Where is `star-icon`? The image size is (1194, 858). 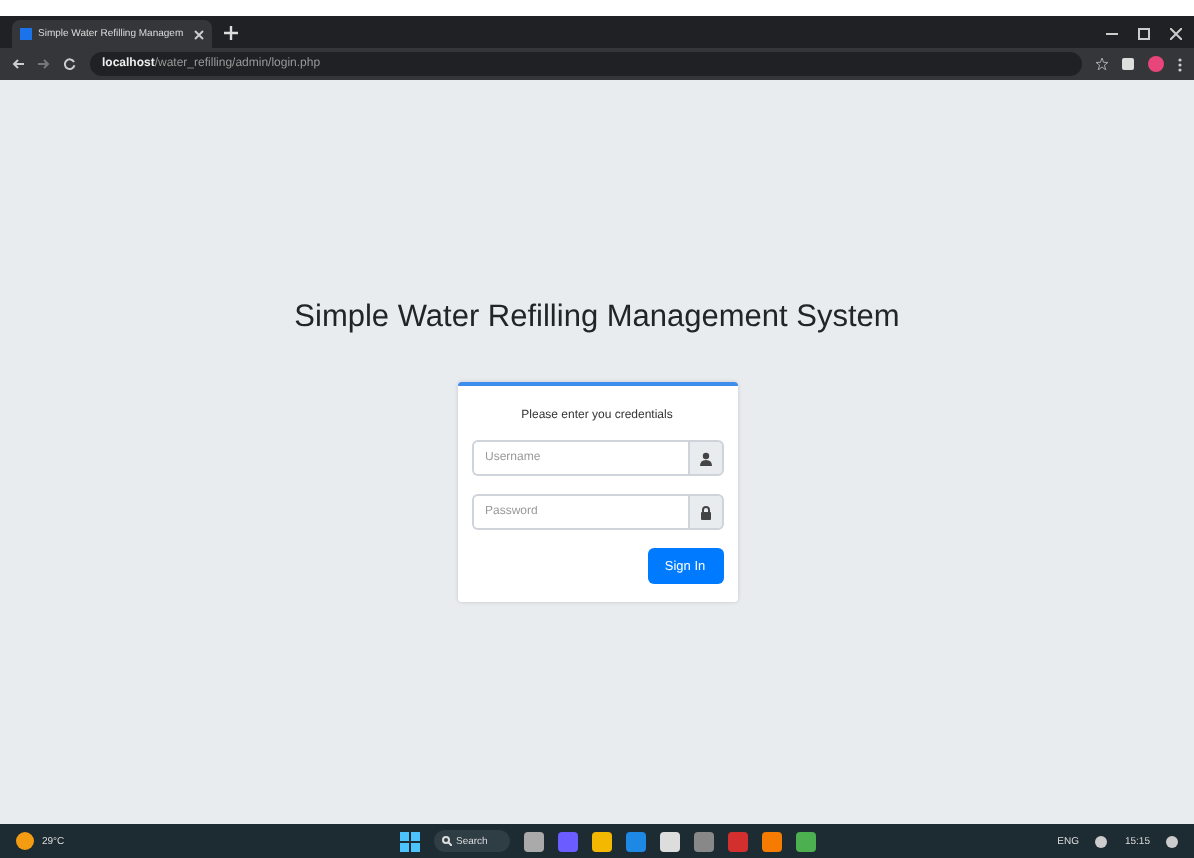 star-icon is located at coordinates (1102, 64).